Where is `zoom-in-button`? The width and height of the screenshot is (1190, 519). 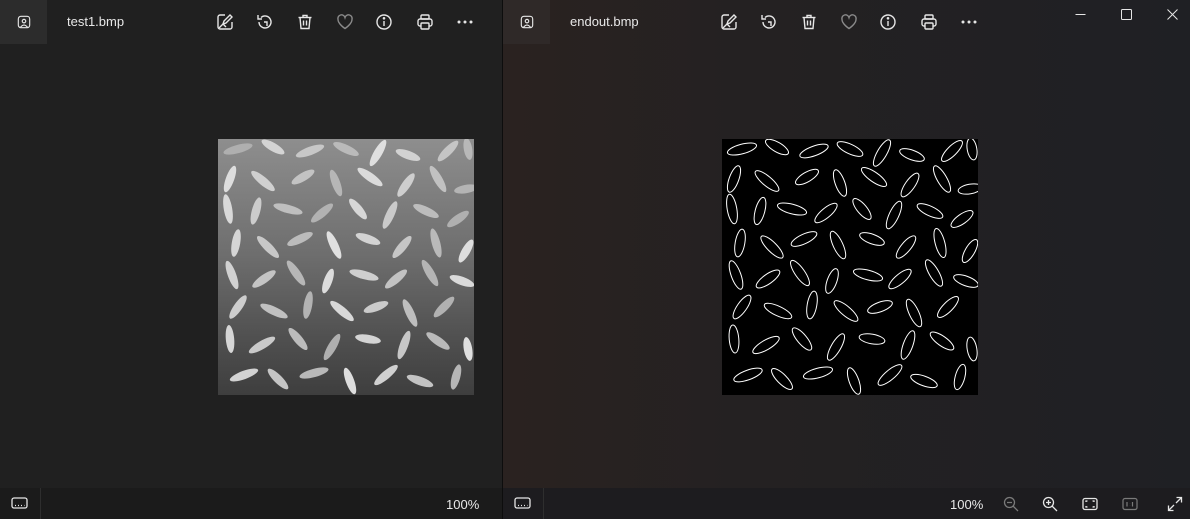 zoom-in-button is located at coordinates (1050, 504).